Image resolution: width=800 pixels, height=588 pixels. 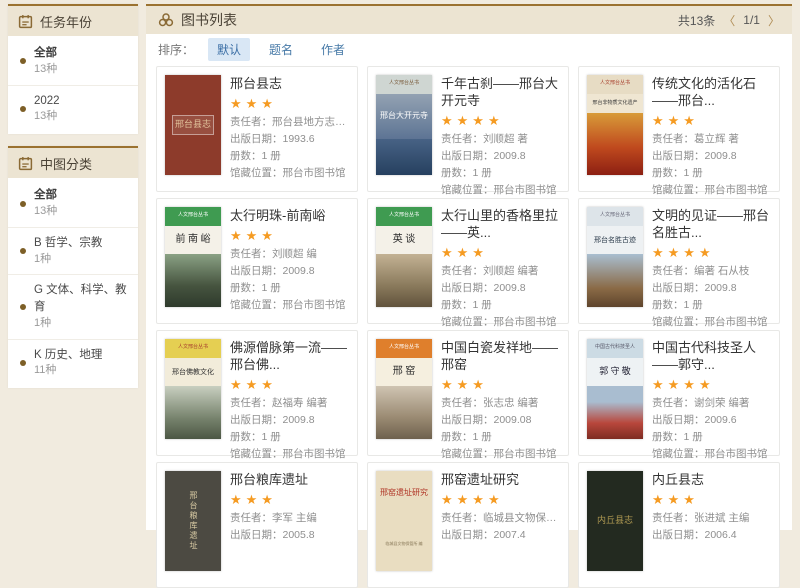 I want to click on calendar-icon, so click(x=25, y=163).